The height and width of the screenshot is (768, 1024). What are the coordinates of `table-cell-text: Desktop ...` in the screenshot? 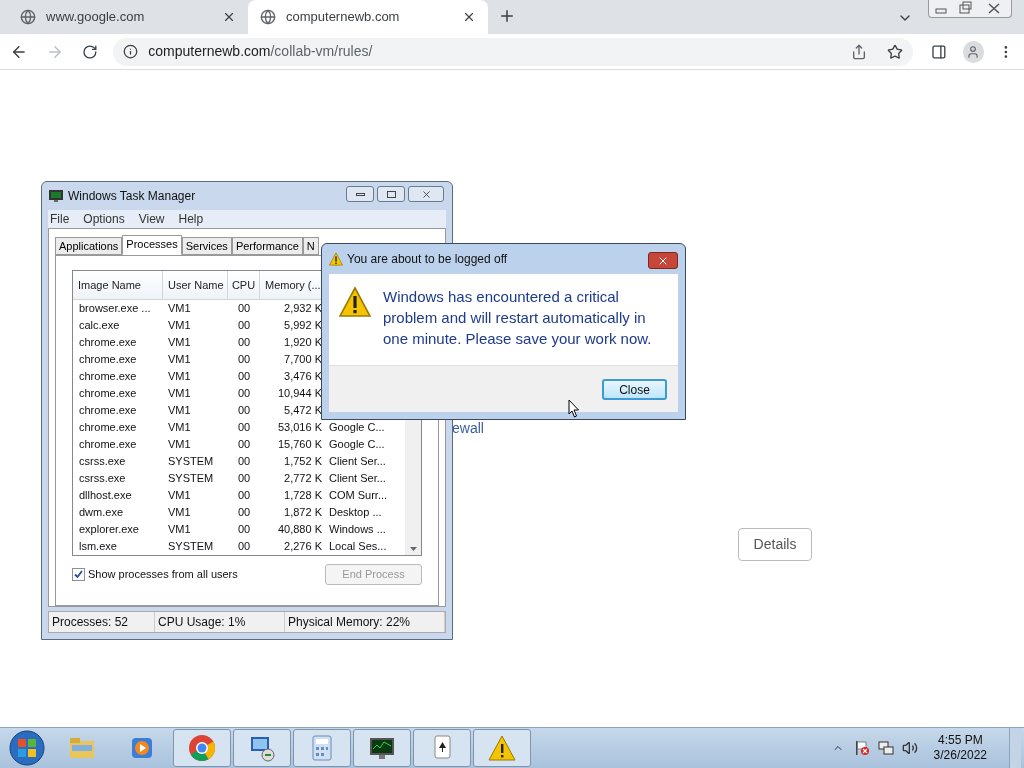 It's located at (355, 512).